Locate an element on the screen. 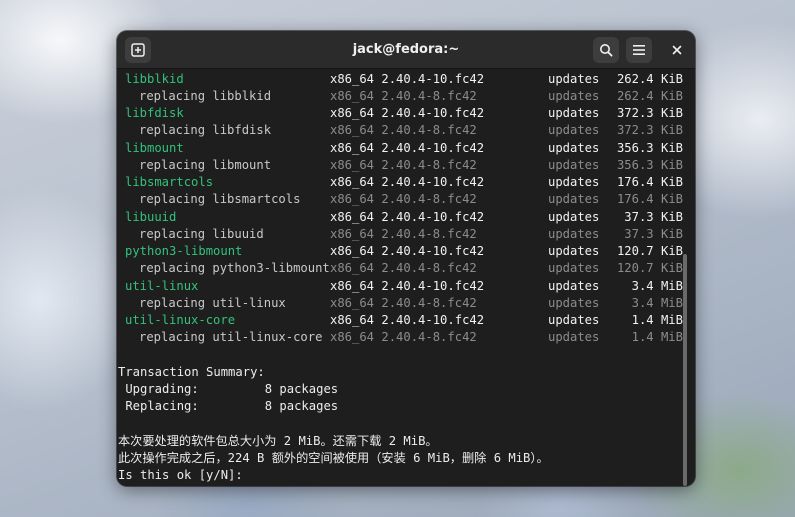  summary-replacing: Replacing: 8 packages is located at coordinates (228, 406).